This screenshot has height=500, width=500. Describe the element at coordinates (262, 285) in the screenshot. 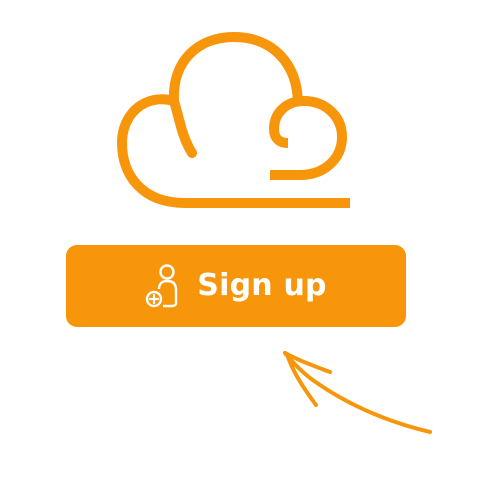

I see `signup-button-label: Sign up` at that location.